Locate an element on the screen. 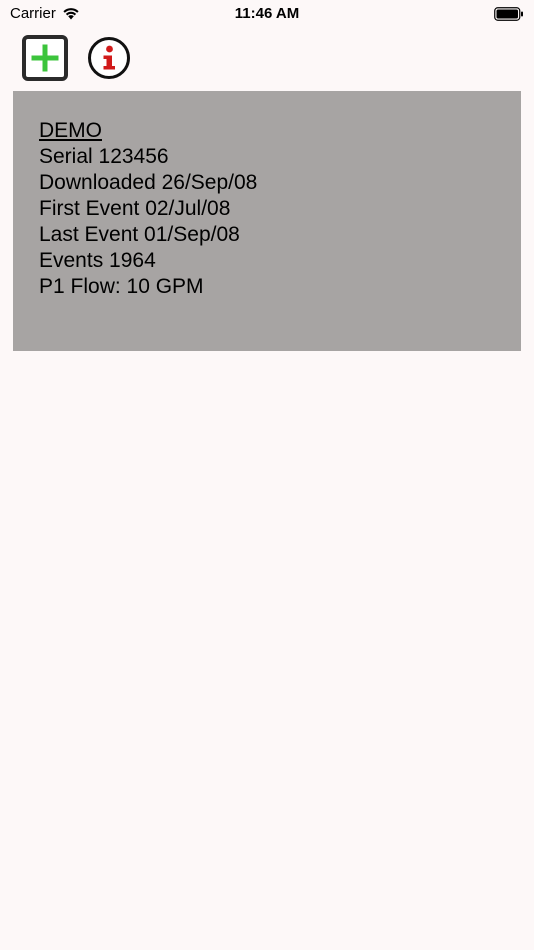  status-time: 11:46 AM is located at coordinates (267, 13).